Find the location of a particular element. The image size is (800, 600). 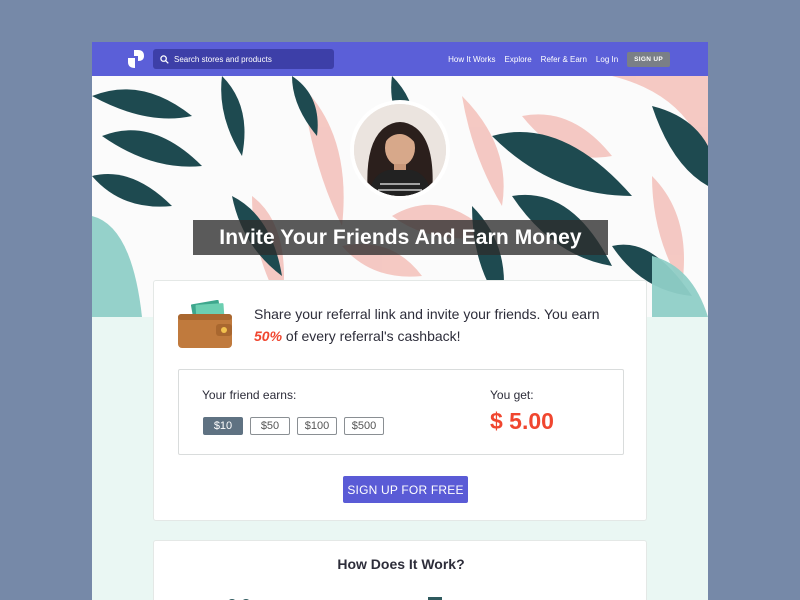

search-placeholder: Search stores and products is located at coordinates (223, 59).